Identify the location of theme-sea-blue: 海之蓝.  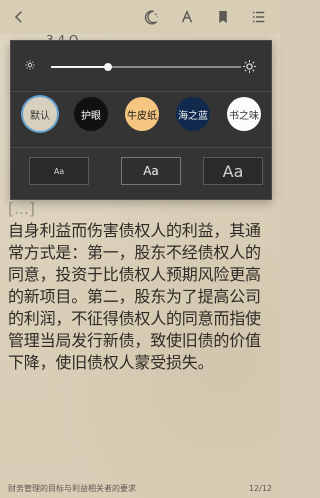
(193, 114).